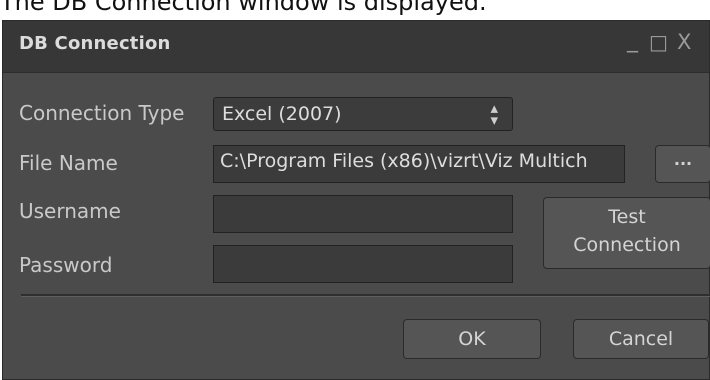 This screenshot has height=380, width=710. What do you see at coordinates (243, 8) in the screenshot?
I see `caption-text: The DB Connection window is displayed.` at bounding box center [243, 8].